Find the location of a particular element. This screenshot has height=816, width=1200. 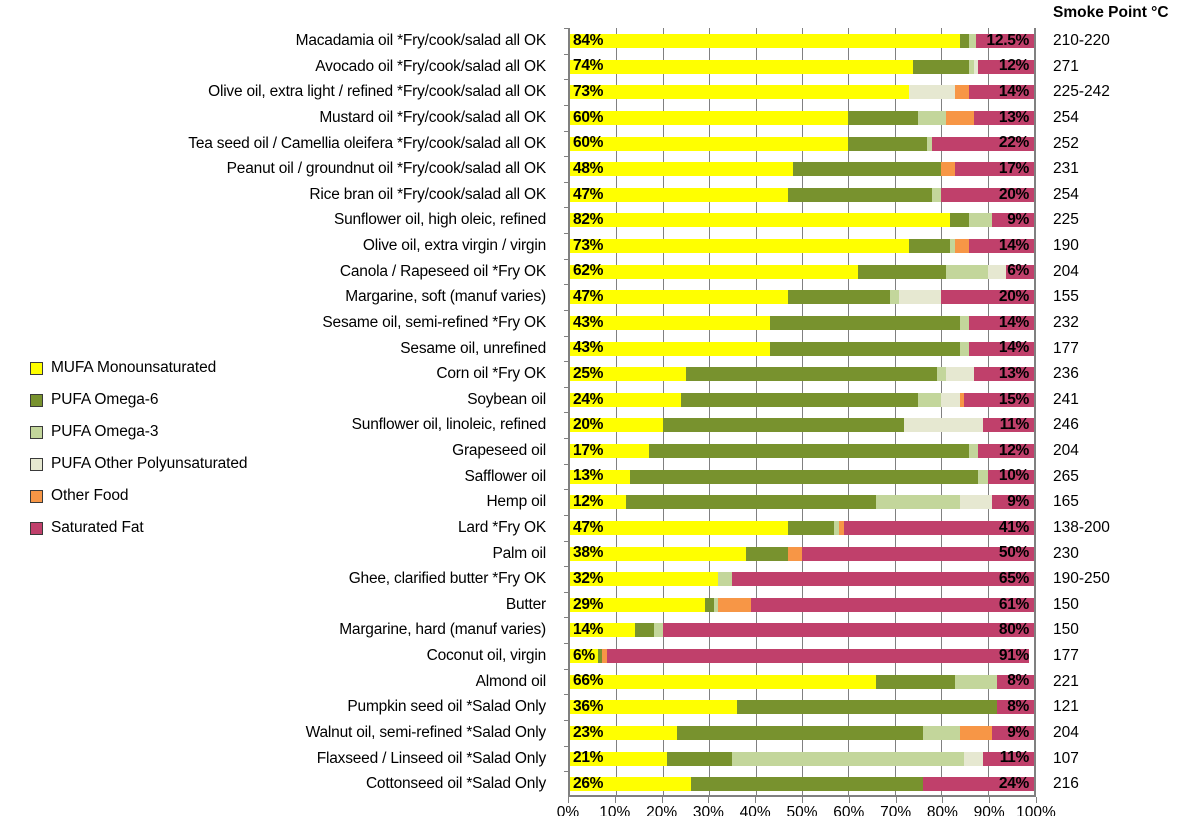

x-axis-tick-label: 0% is located at coordinates (568, 809).